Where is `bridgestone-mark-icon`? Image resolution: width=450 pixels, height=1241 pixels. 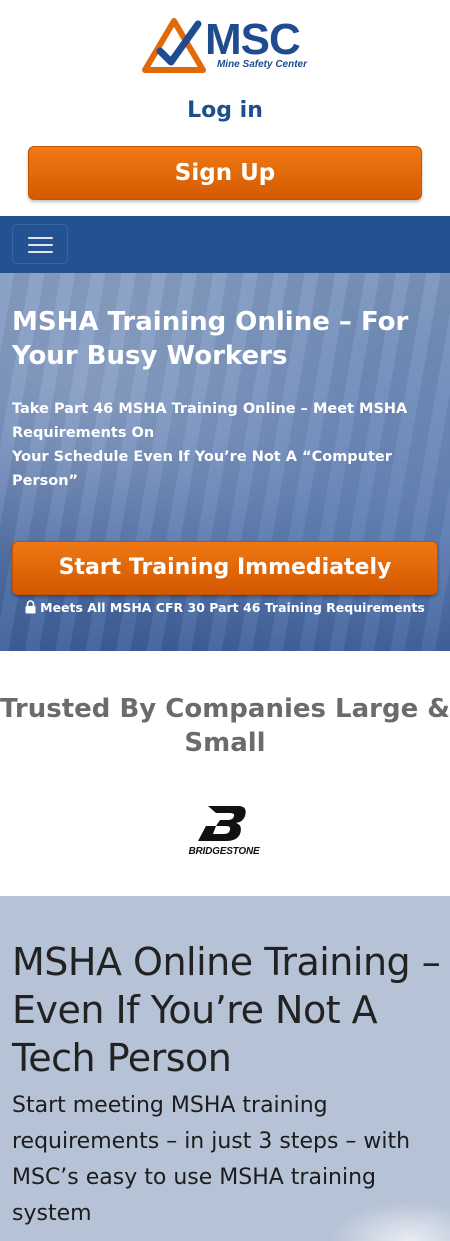
bridgestone-mark-icon is located at coordinates (222, 823).